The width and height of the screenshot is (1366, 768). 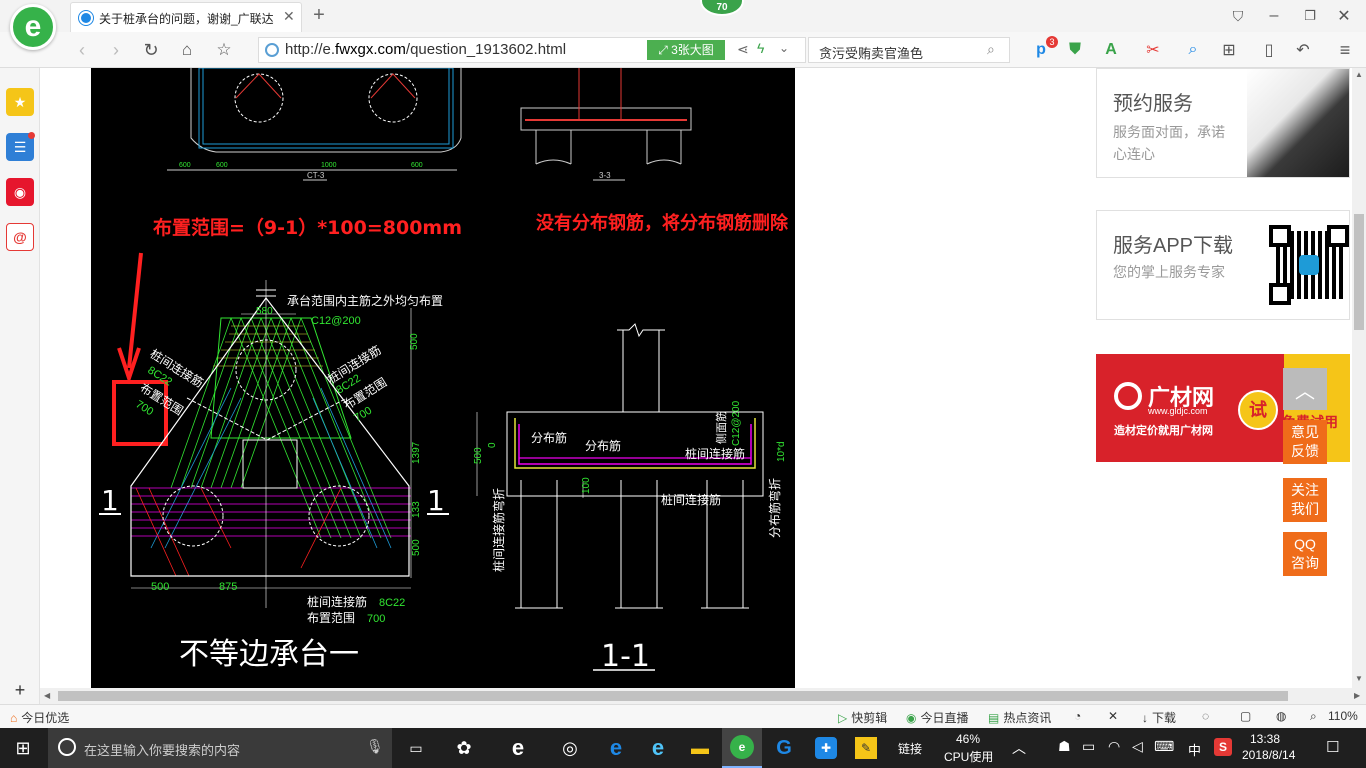 What do you see at coordinates (1305, 389) in the screenshot?
I see `back-to-top-button: ︿` at bounding box center [1305, 389].